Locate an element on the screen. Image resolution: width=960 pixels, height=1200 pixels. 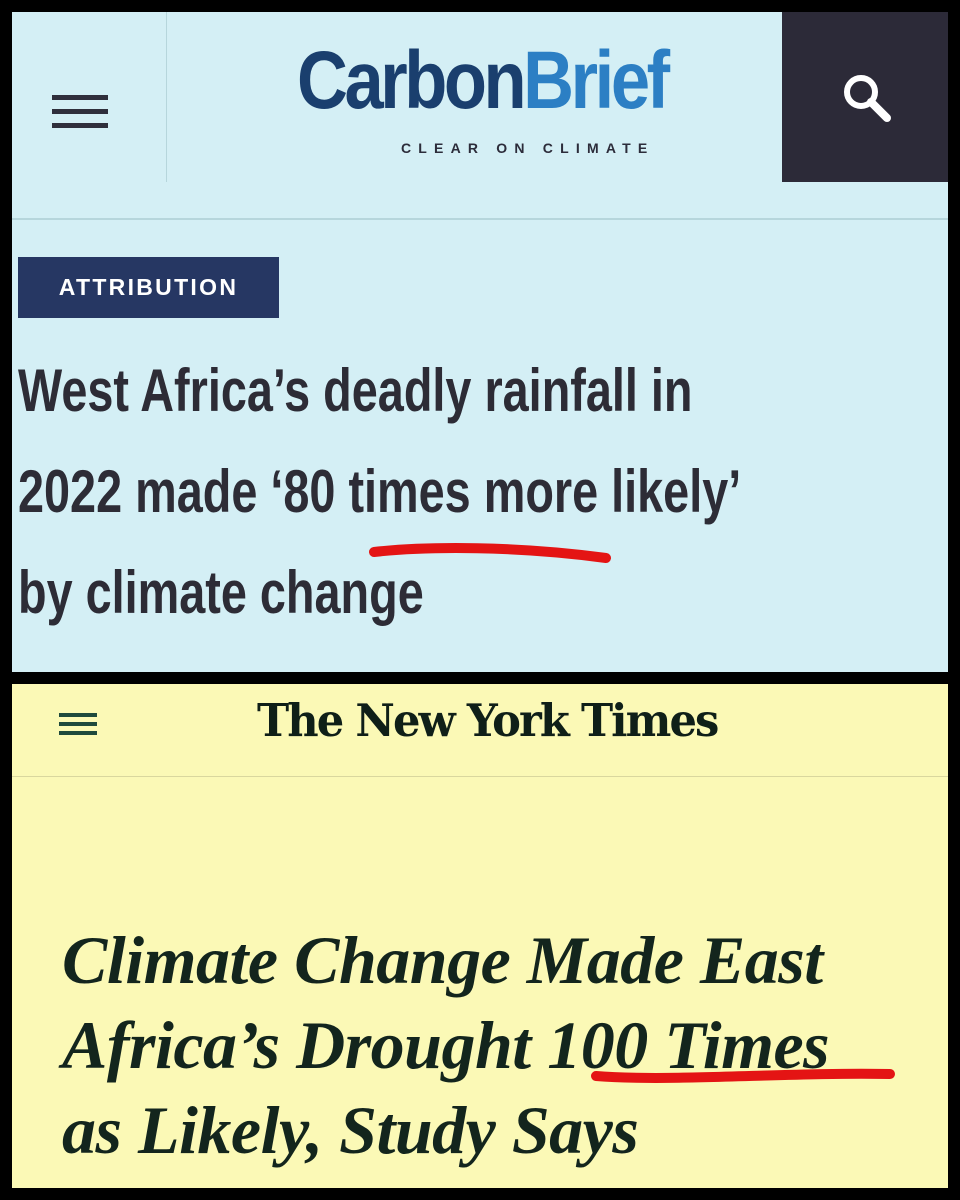
logo-carbon: Carbon is located at coordinates (412, 80).